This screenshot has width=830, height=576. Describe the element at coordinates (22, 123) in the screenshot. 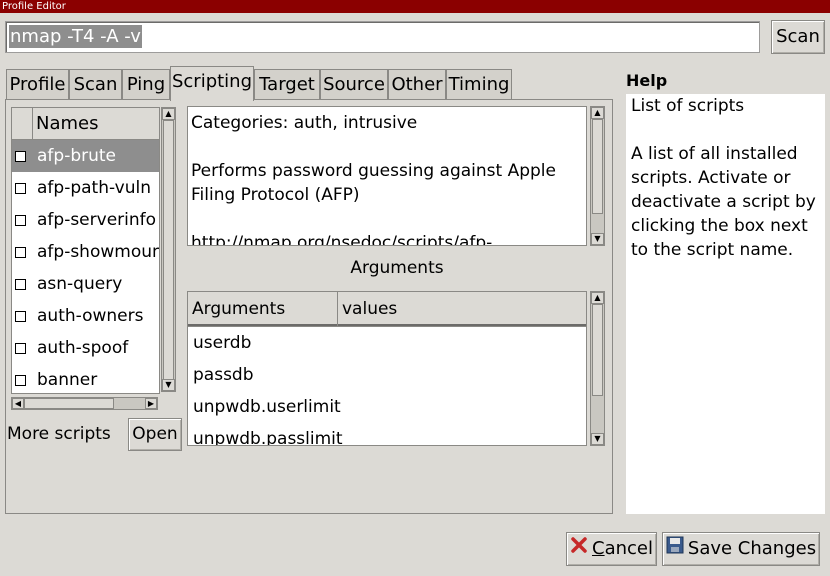

I see `checkbox-column-header` at that location.